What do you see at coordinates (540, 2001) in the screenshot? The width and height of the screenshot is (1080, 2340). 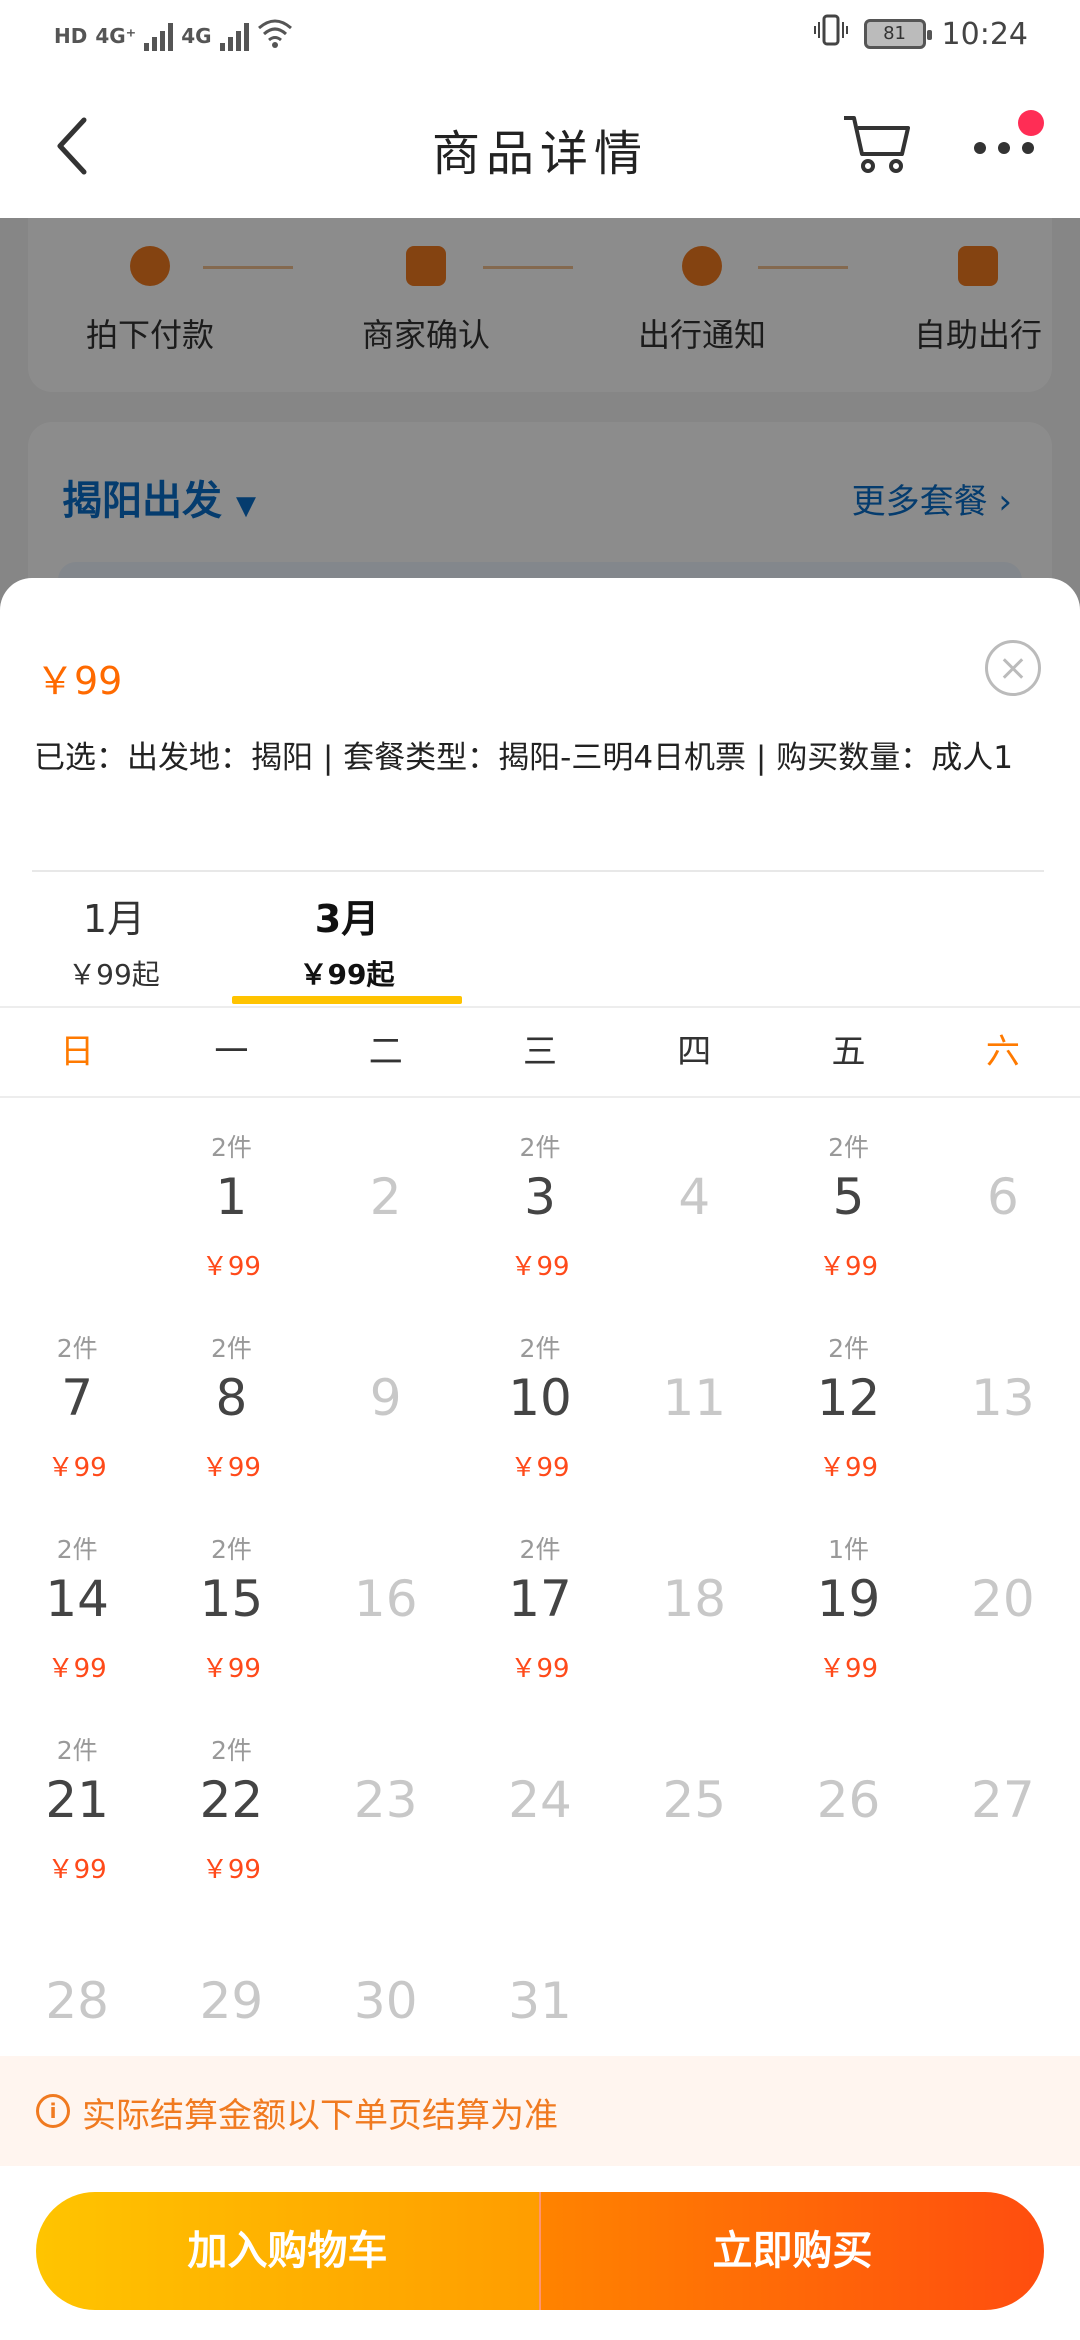 I see `day-number: 31` at bounding box center [540, 2001].